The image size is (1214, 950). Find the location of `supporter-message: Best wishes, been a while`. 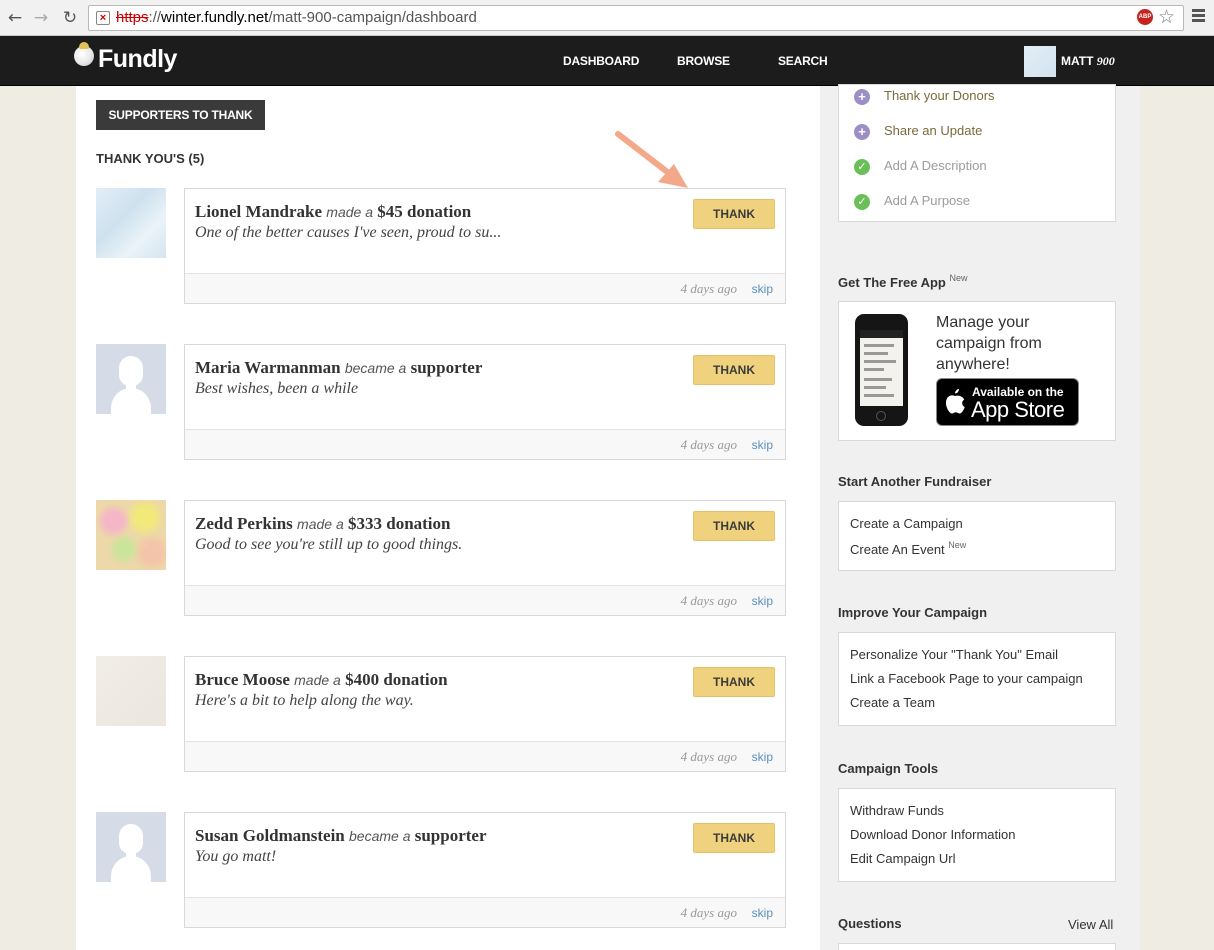

supporter-message: Best wishes, been a while is located at coordinates (277, 388).